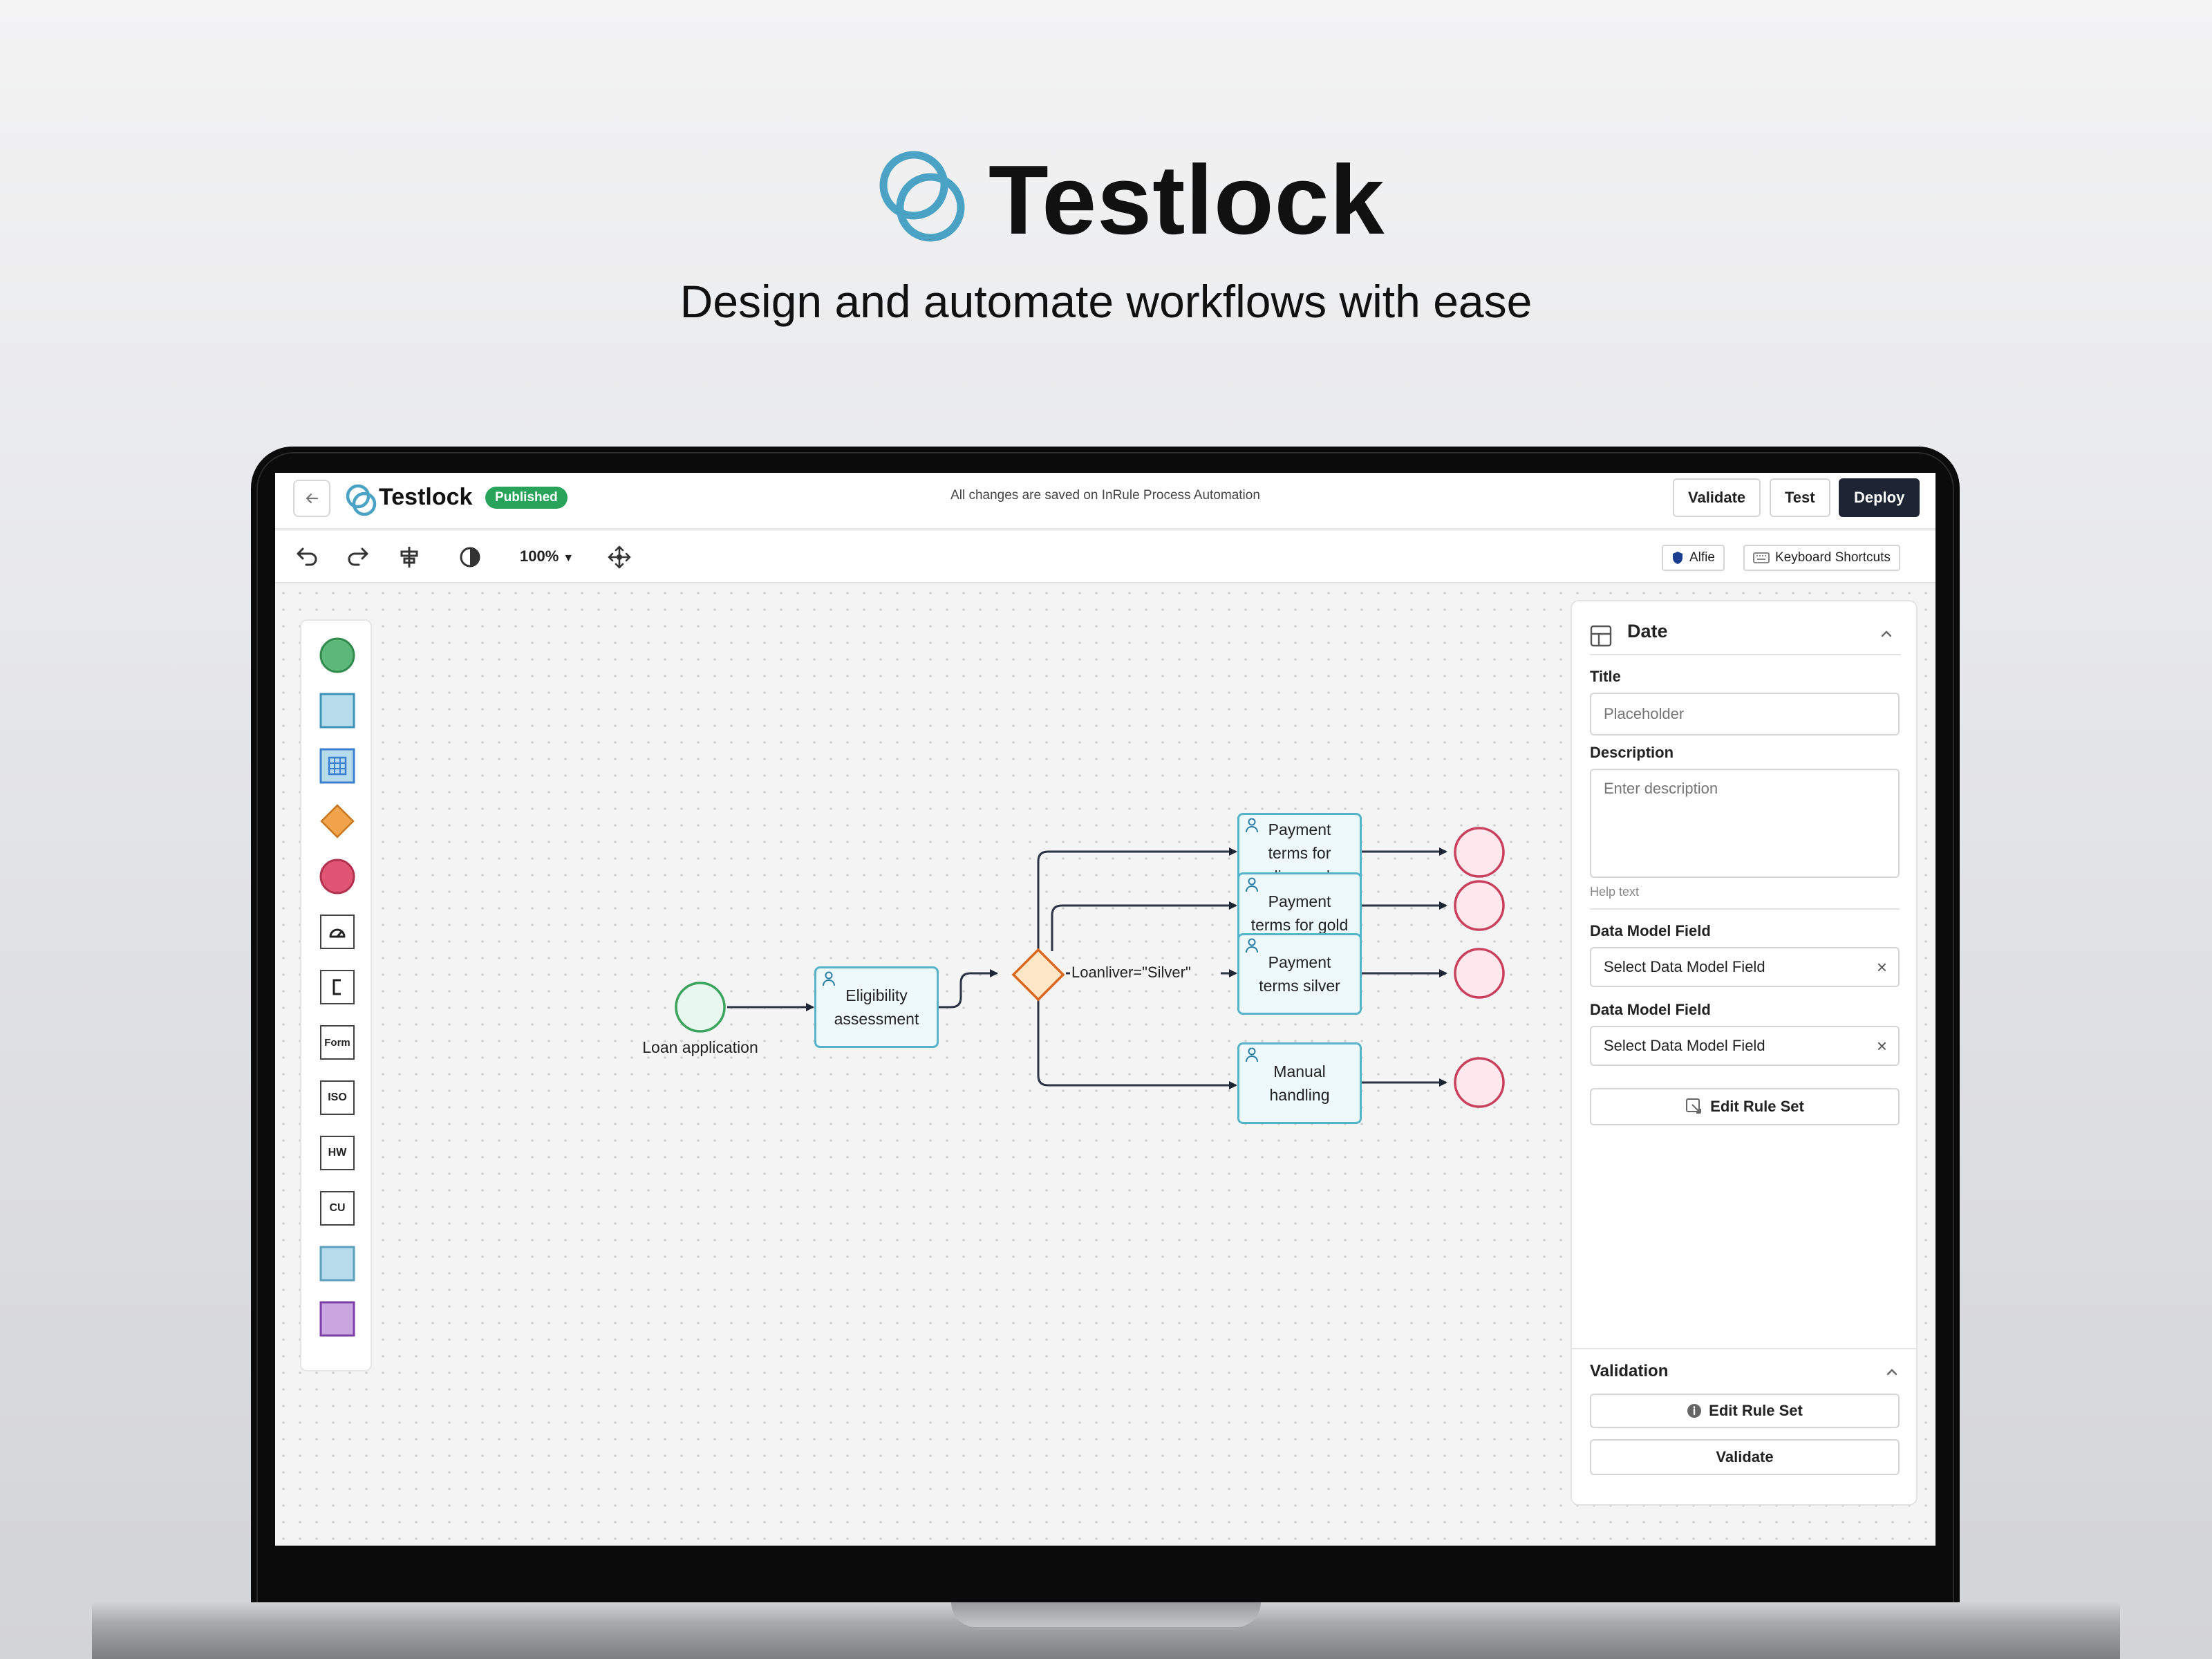 The width and height of the screenshot is (2212, 1659). I want to click on zoom-select: 100% ▼, so click(547, 556).